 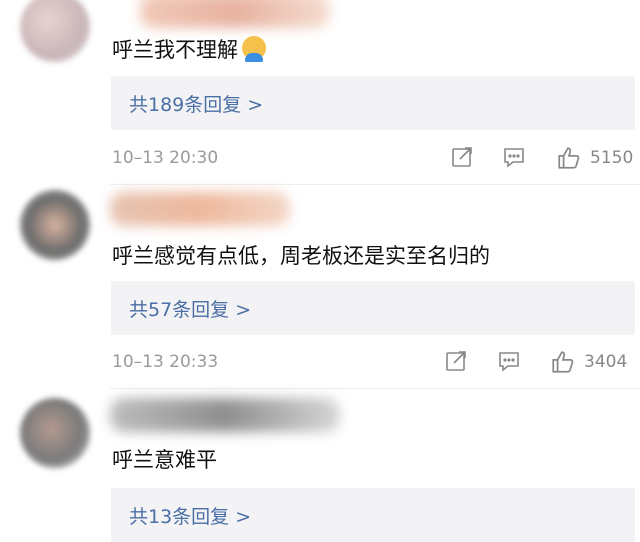 I want to click on view-replies-link: 共13条回复 >, so click(x=190, y=515).